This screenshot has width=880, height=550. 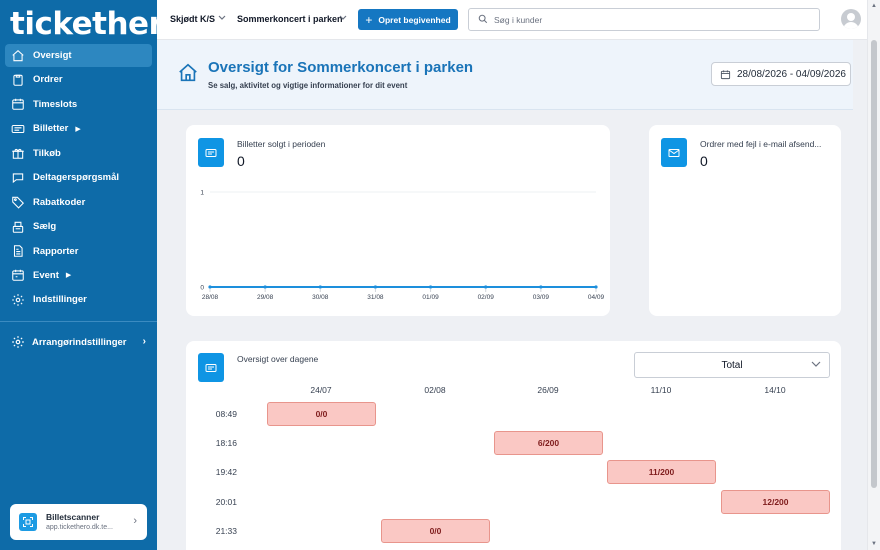 I want to click on timeslot-cell: 12/200, so click(x=775, y=502).